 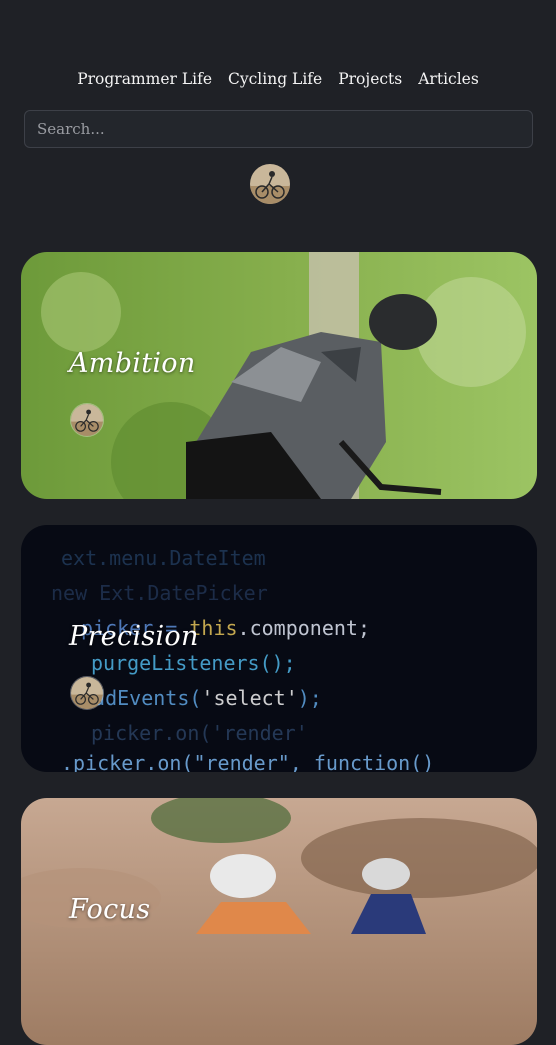 What do you see at coordinates (247, 761) in the screenshot?
I see `svg-text:.picker.on("render", function(: .picker.on("render", function()` at bounding box center [247, 761].